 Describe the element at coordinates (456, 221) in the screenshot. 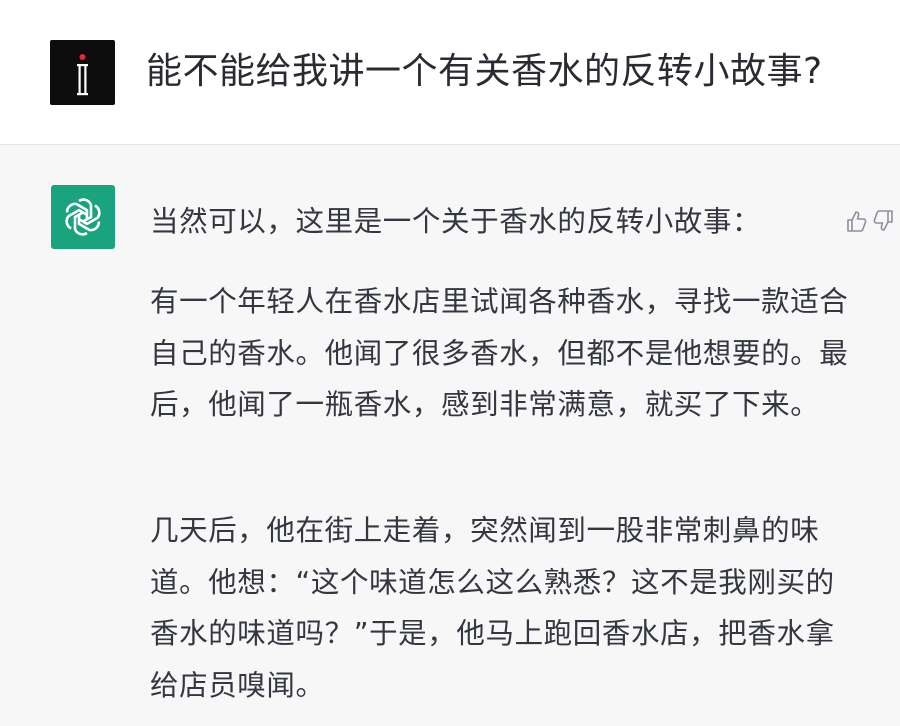

I see `assistant-intro-text: 当然可以，这里是一个关于香水的反转小故事：` at that location.